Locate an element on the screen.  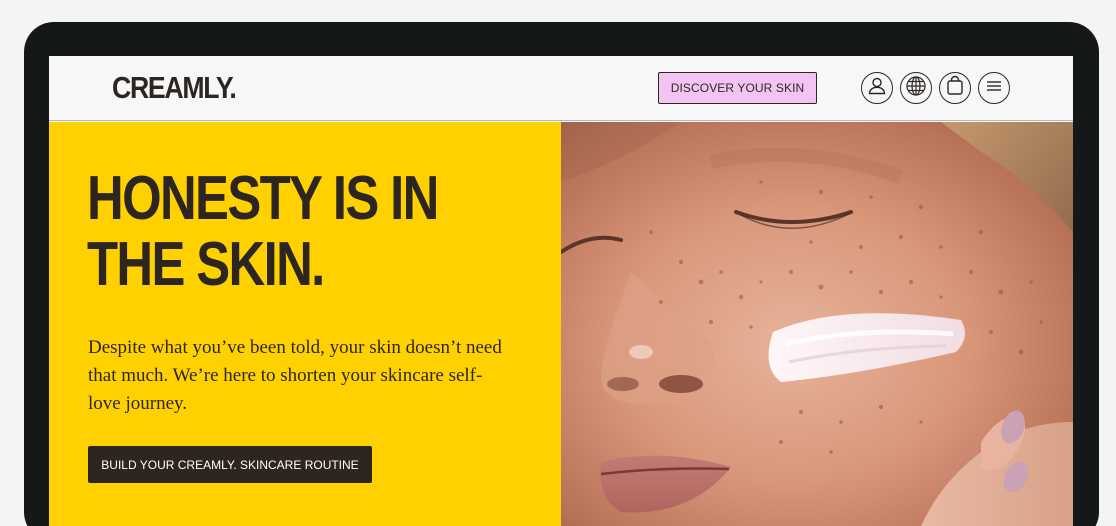
account-button is located at coordinates (877, 88).